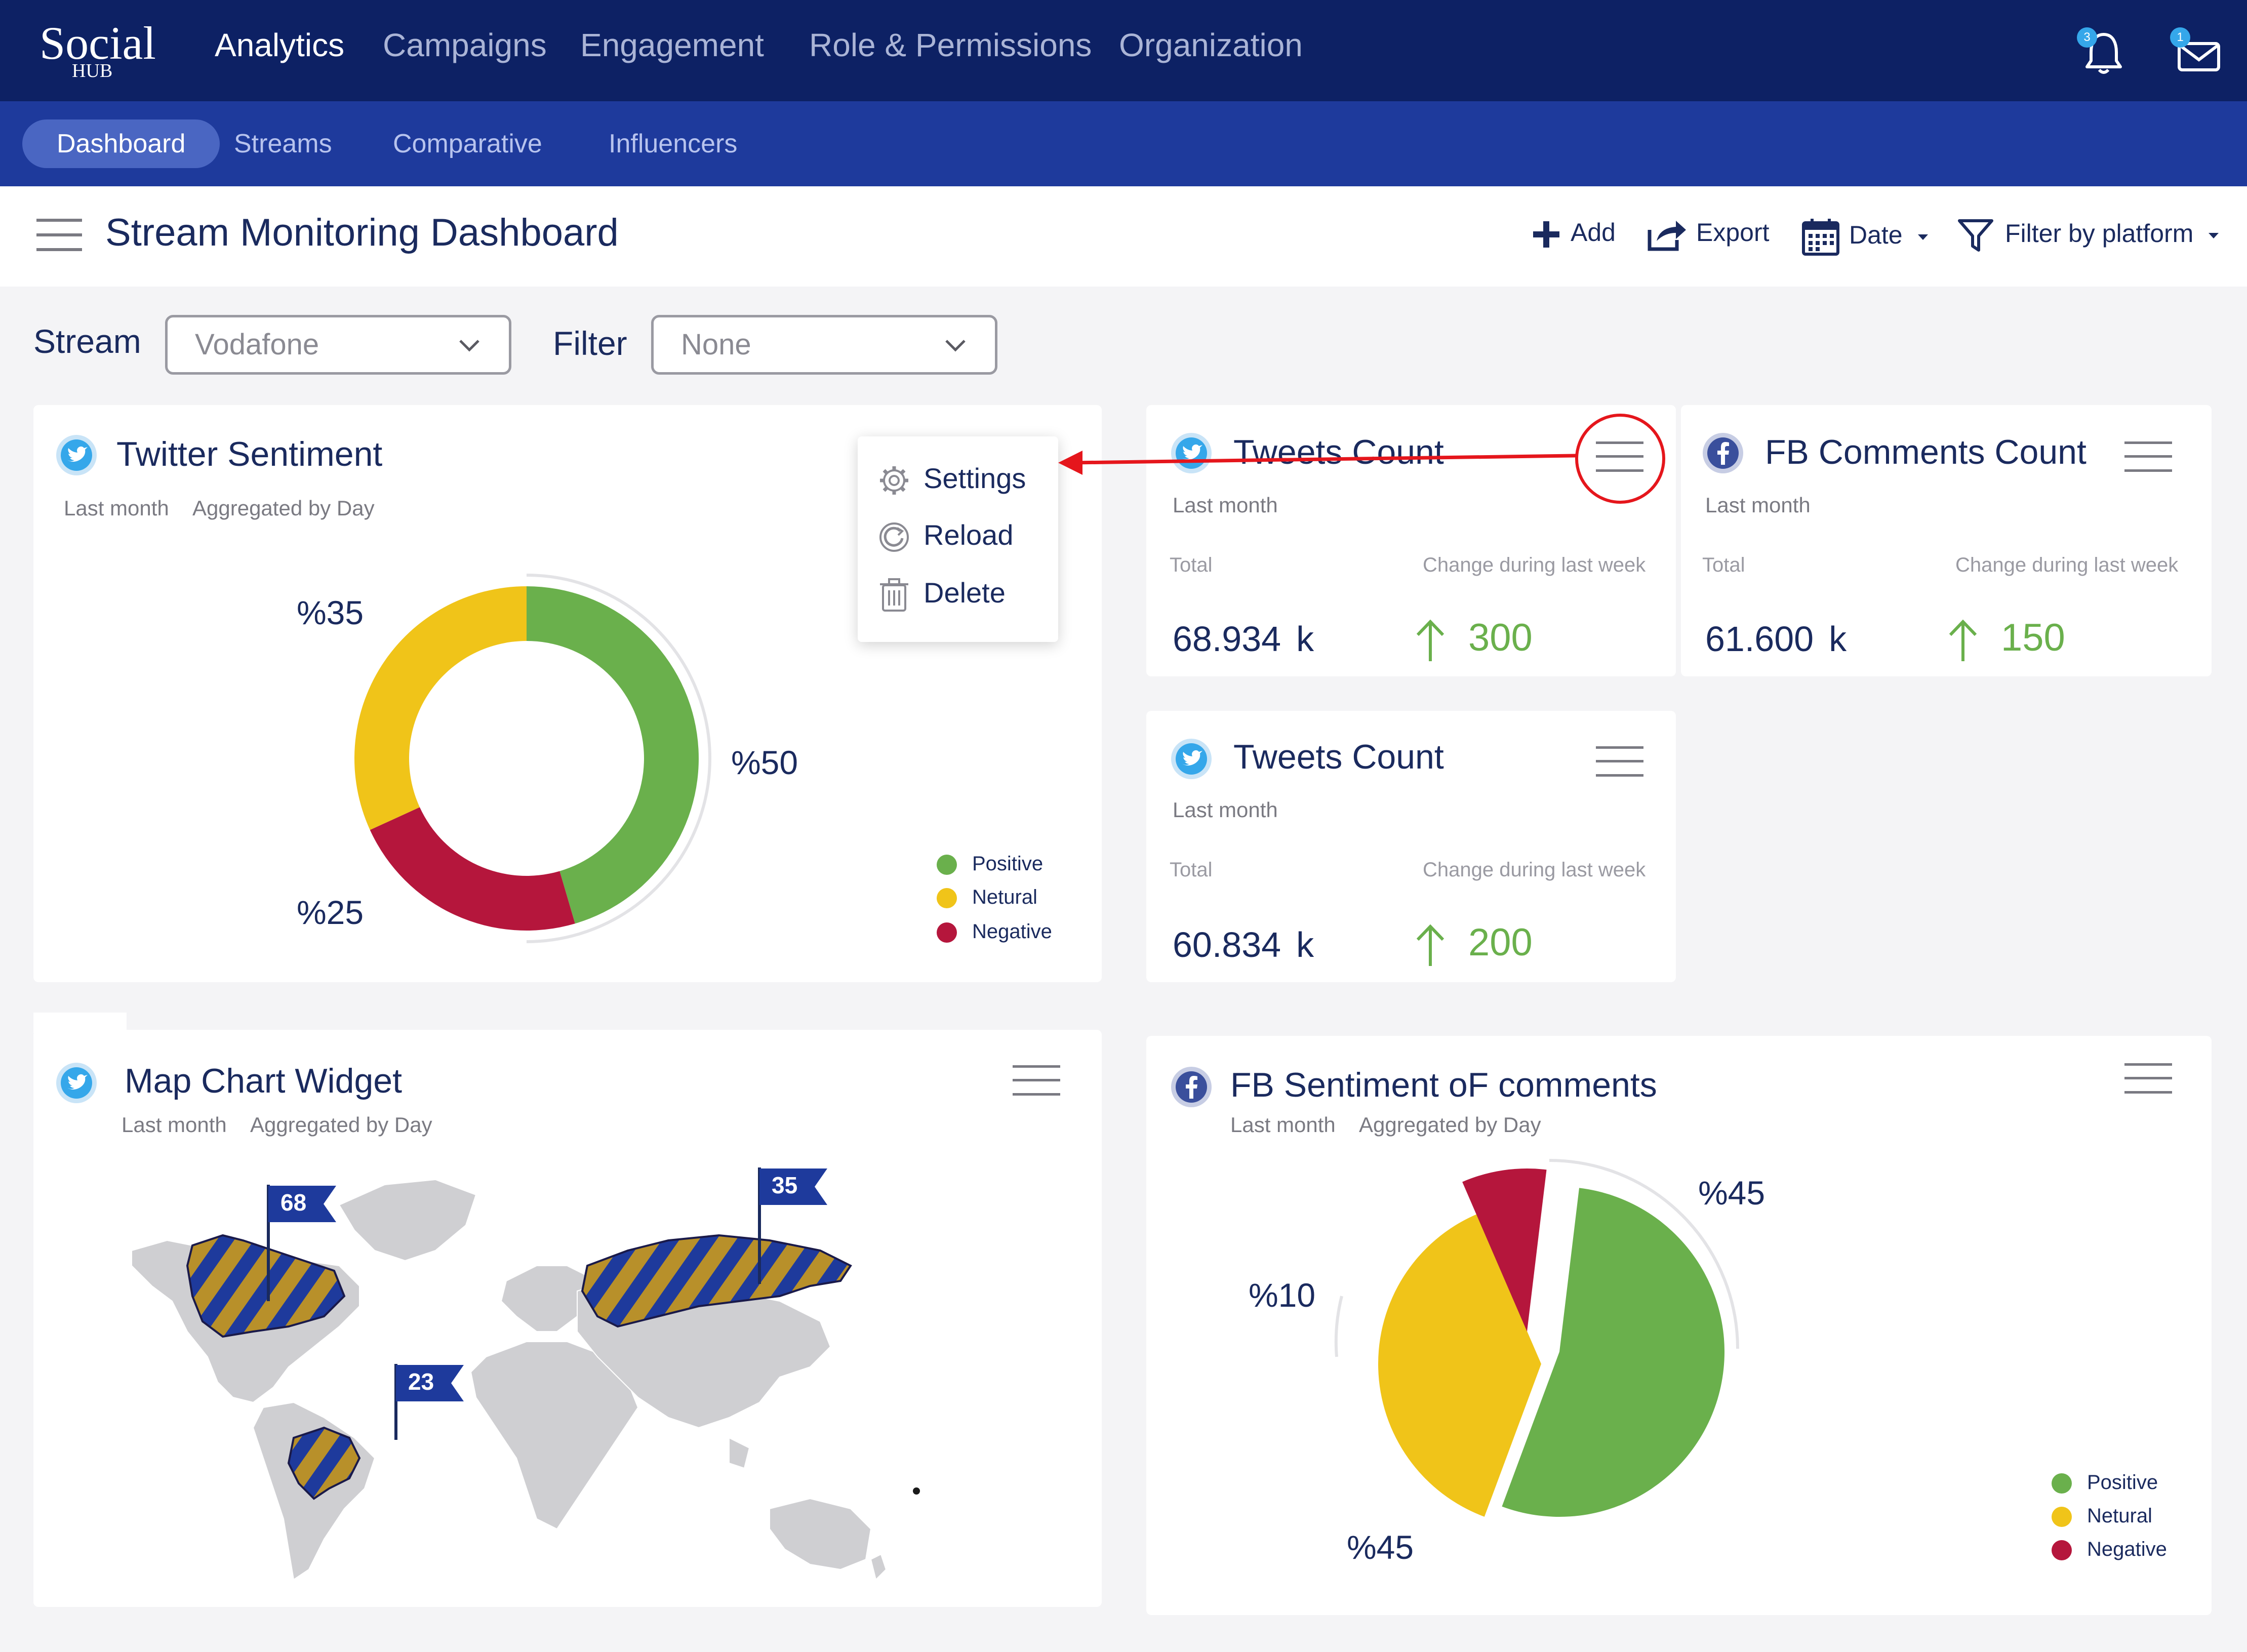  What do you see at coordinates (330, 913) in the screenshot?
I see `negative-percent-label: %25` at bounding box center [330, 913].